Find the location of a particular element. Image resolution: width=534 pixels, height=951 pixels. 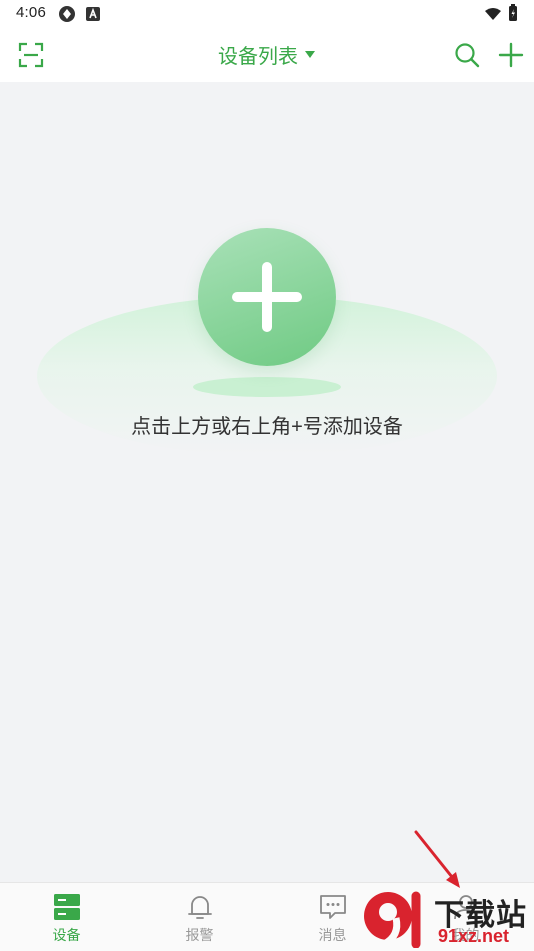

caret-down-icon is located at coordinates (310, 54).